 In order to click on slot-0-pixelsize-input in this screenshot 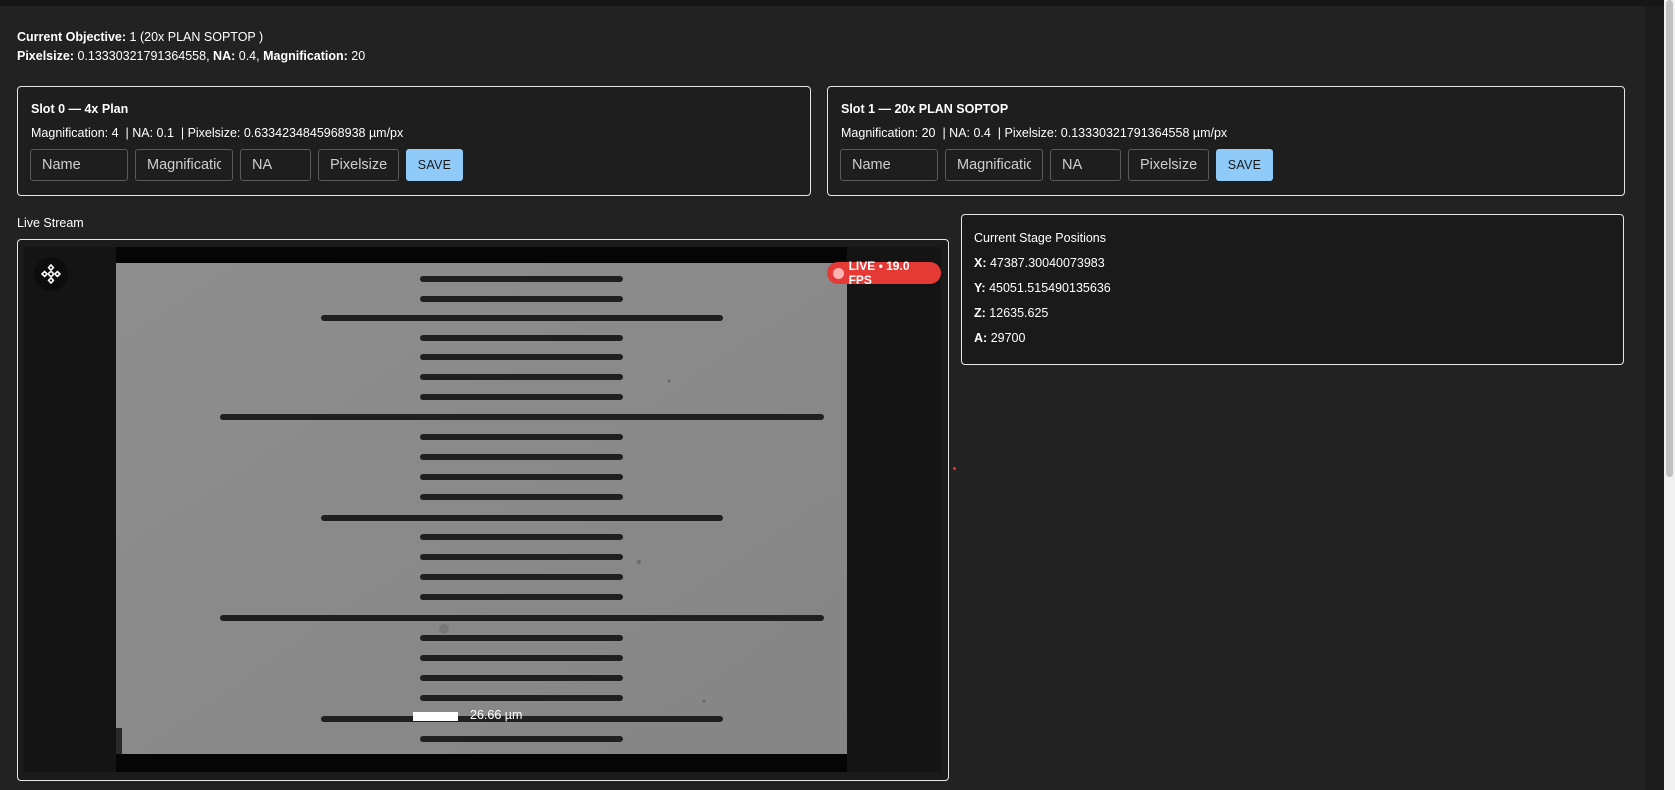, I will do `click(358, 165)`.